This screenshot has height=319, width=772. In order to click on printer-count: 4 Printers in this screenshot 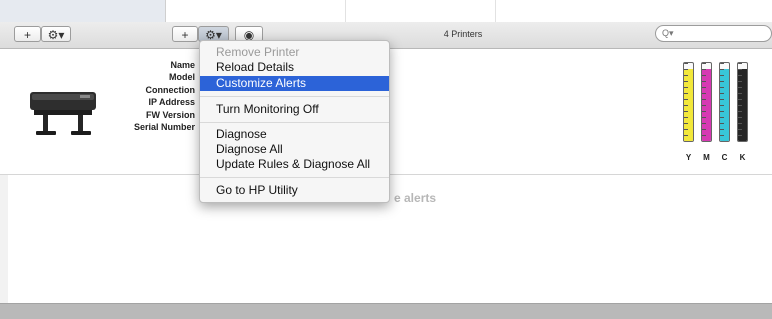, I will do `click(463, 34)`.